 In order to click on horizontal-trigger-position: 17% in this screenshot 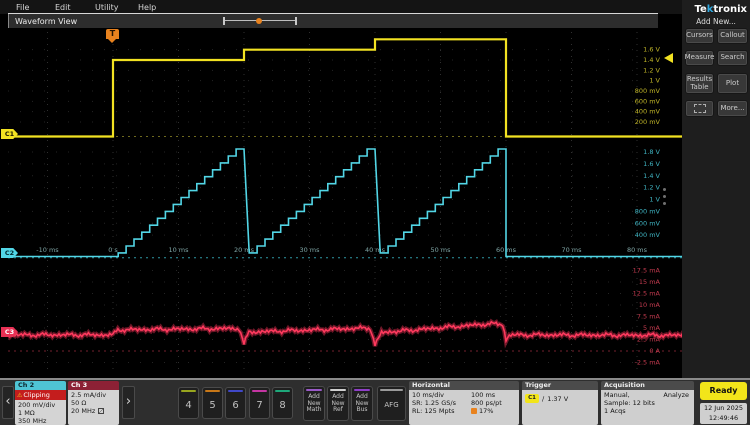, I will do `click(486, 411)`.